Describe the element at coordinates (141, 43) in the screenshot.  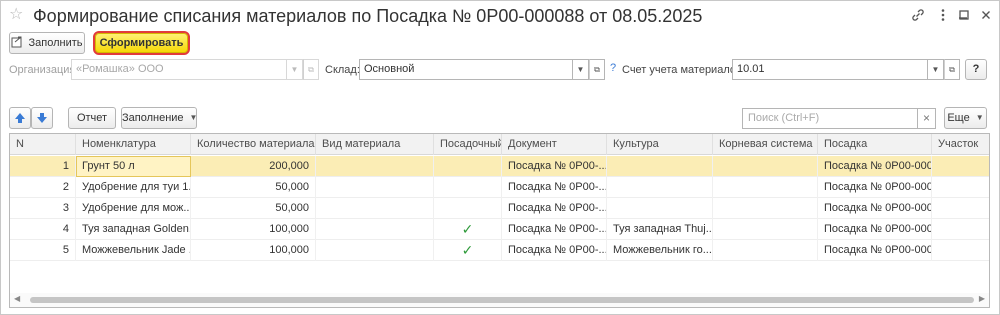
I see `generate-button: Сформировать` at that location.